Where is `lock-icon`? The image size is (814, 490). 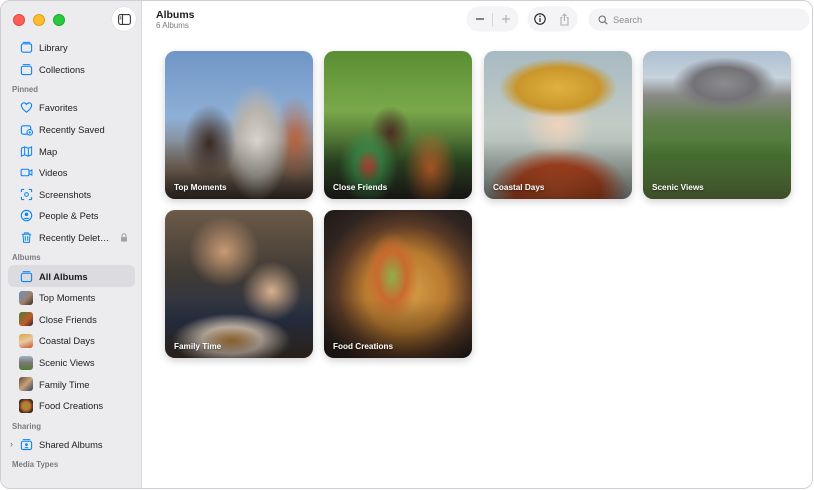
lock-icon is located at coordinates (124, 237).